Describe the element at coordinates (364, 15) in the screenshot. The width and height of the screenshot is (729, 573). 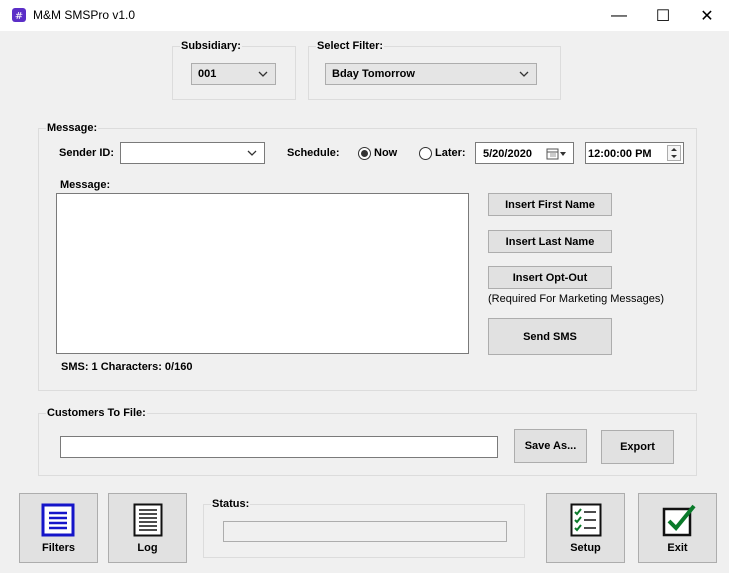
I see `title-bar: # M&M SMSPro v1.0 — ☐ ✕` at that location.